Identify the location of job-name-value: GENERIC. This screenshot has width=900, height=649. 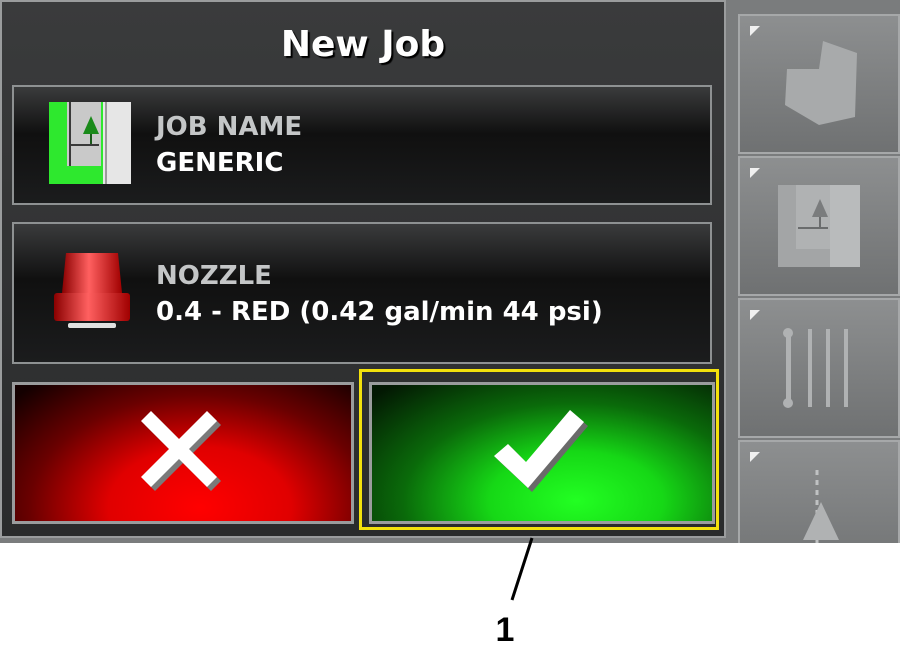
(220, 163).